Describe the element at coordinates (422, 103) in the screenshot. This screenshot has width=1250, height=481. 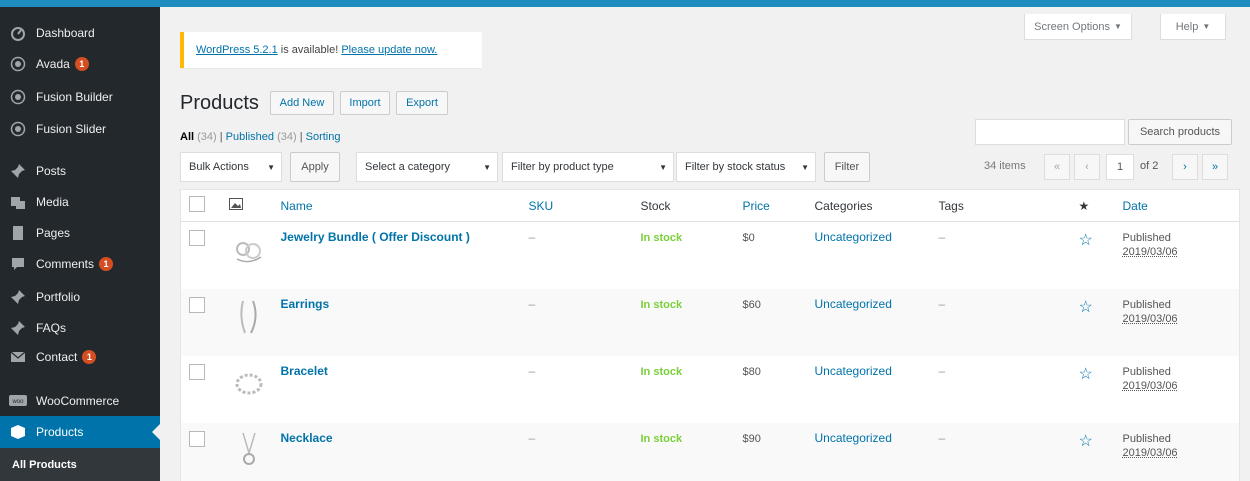
I see `export-button: Export` at that location.